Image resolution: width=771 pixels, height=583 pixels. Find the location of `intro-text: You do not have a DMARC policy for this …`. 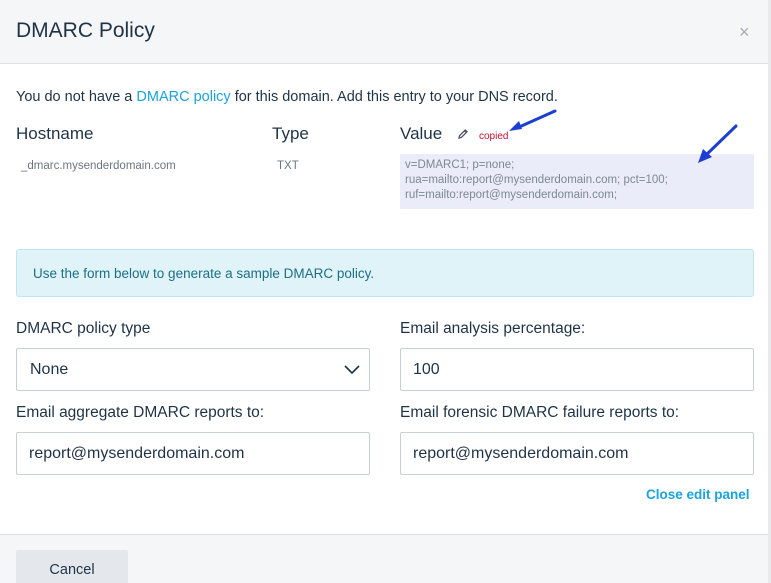

intro-text: You do not have a DMARC policy for this … is located at coordinates (287, 97).